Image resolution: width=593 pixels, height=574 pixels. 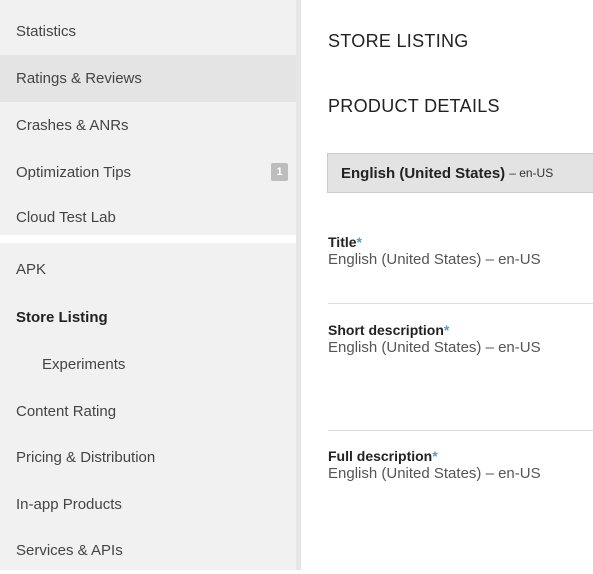 I want to click on title-field-label: Title*, so click(x=345, y=242).